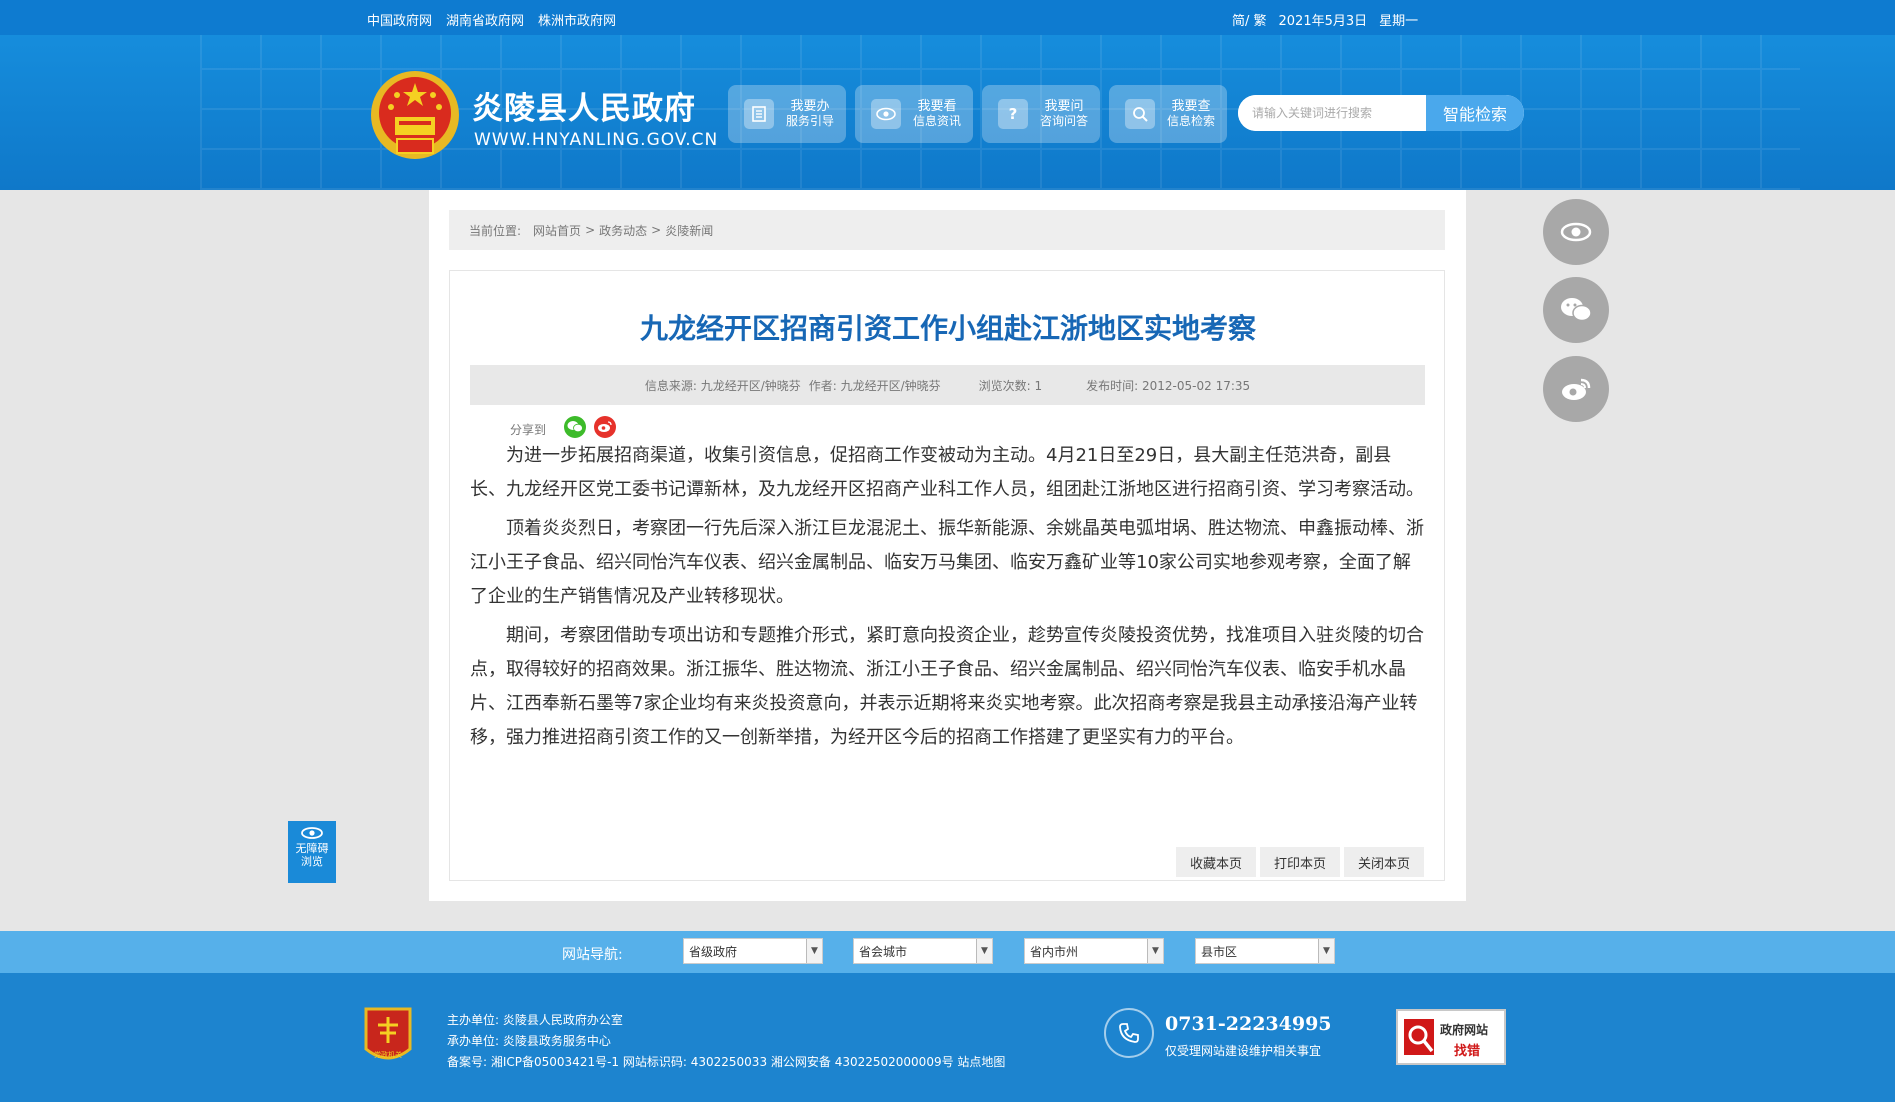 This screenshot has height=1102, width=1895. Describe the element at coordinates (1464, 1030) in the screenshot. I see `error-report-label-1: 政府网站` at that location.